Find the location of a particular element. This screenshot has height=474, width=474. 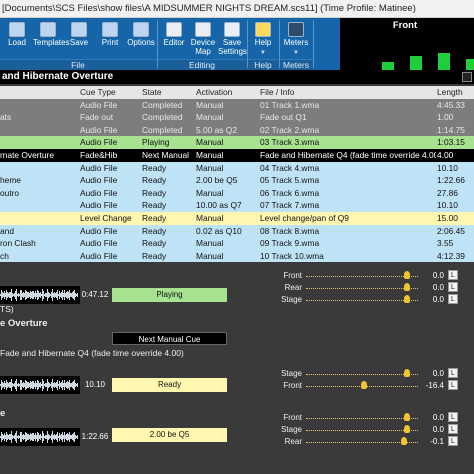

column-header: File / Info is located at coordinates (348, 92).